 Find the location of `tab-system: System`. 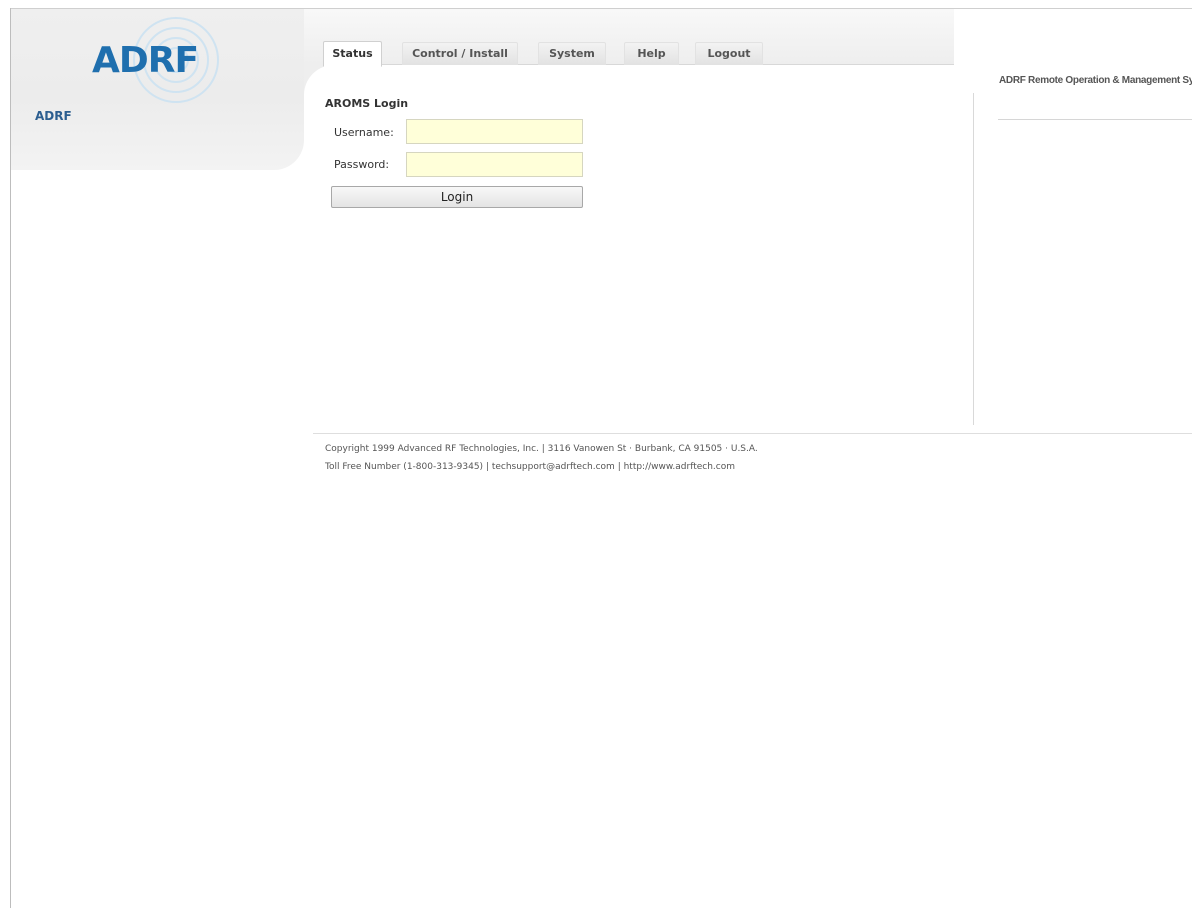

tab-system: System is located at coordinates (572, 53).